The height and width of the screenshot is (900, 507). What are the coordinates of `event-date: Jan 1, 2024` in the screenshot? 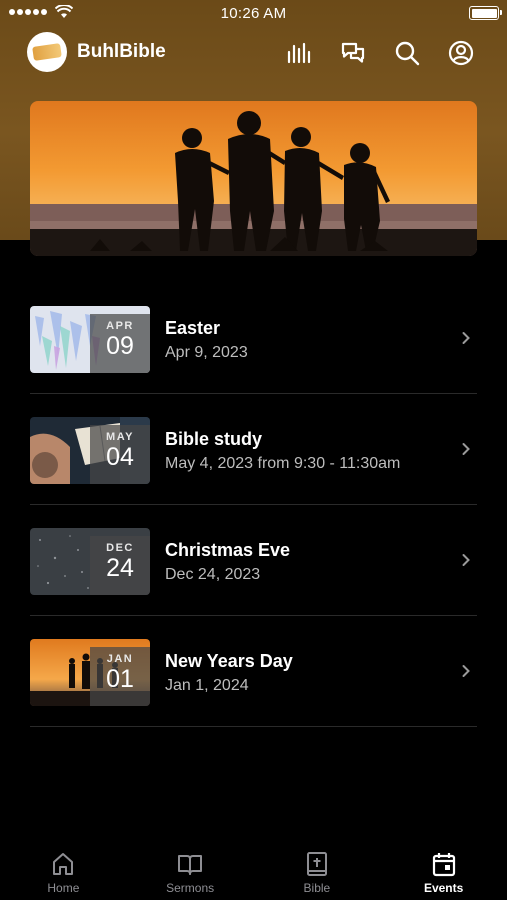 It's located at (207, 685).